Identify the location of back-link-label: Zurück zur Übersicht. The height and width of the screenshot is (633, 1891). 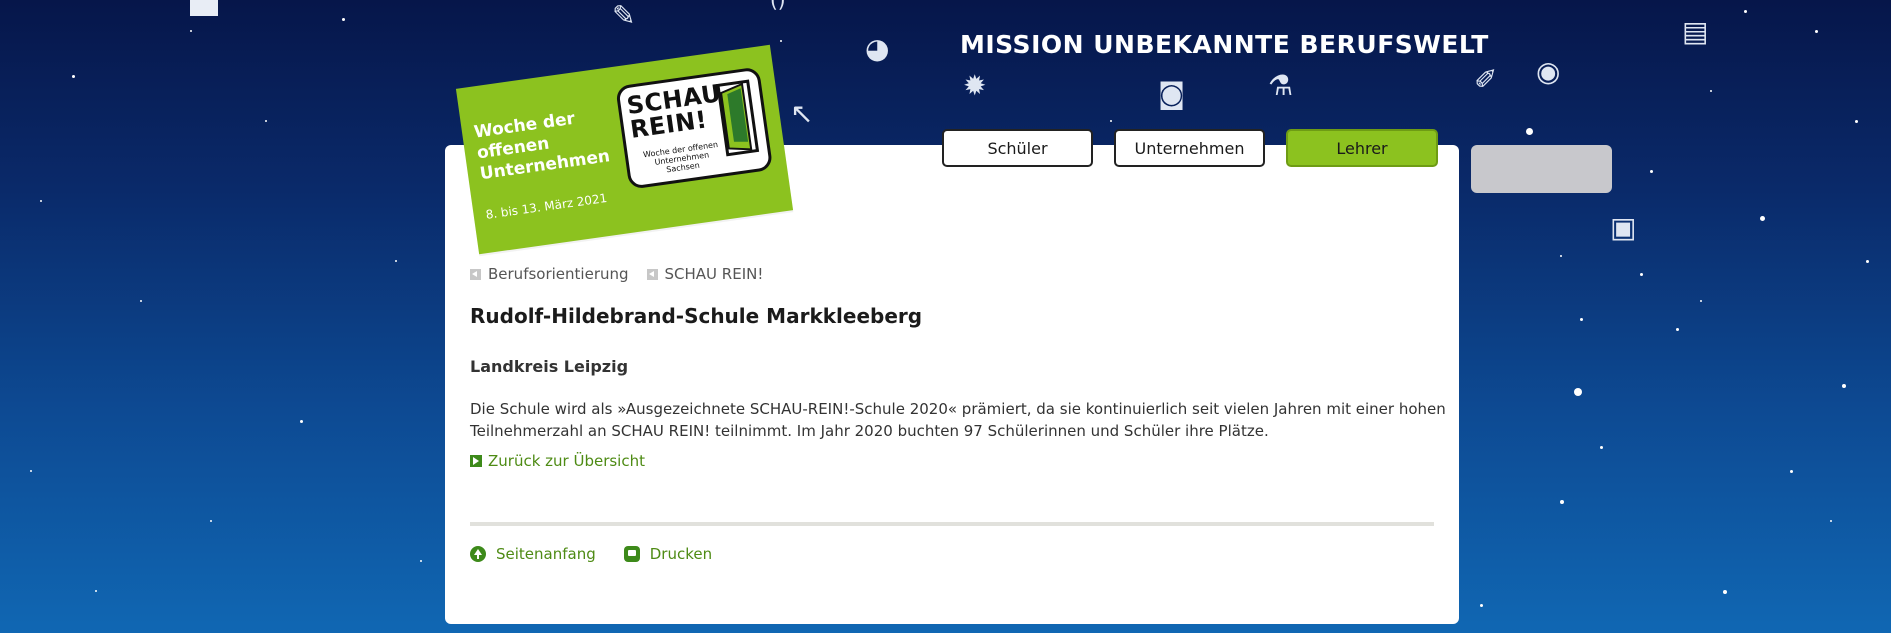
(566, 461).